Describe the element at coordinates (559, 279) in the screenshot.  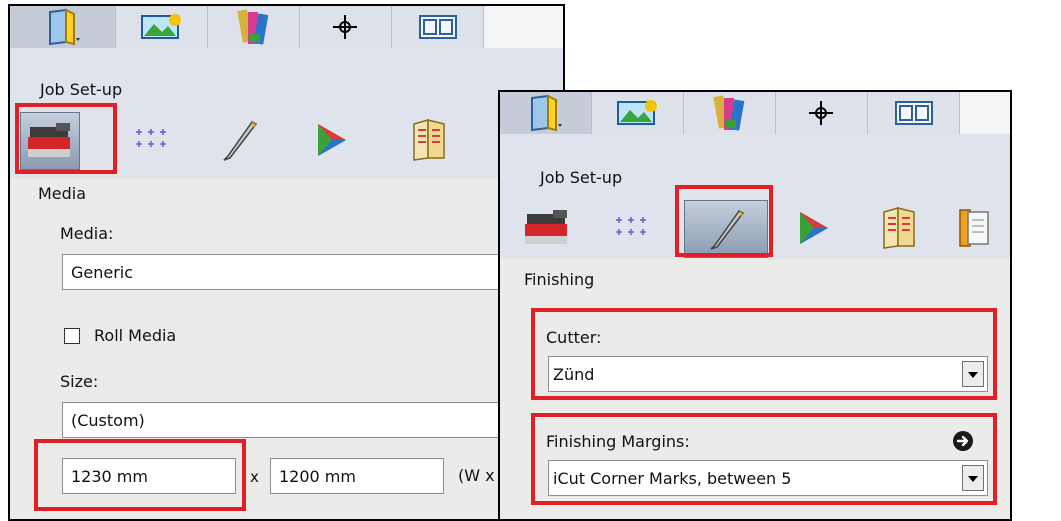
I see `finishing-section-title: Finishing` at that location.